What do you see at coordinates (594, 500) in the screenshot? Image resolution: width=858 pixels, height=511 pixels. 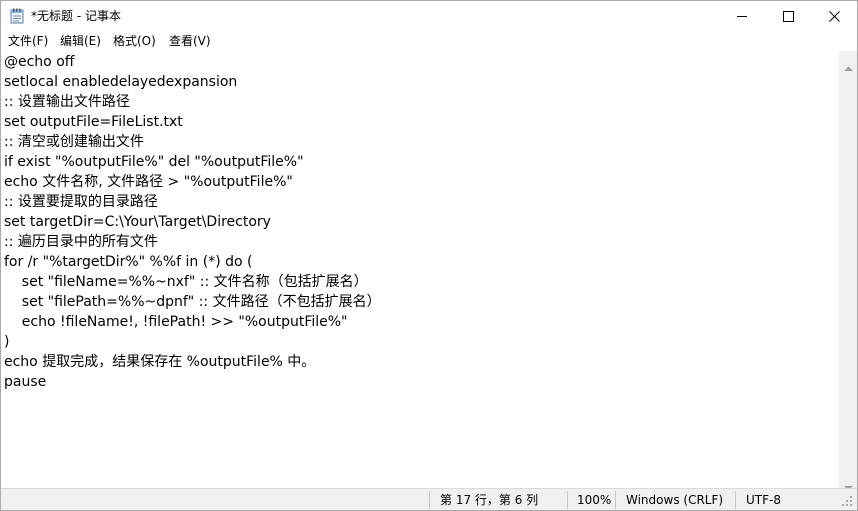 I see `zoom-level: 100%` at bounding box center [594, 500].